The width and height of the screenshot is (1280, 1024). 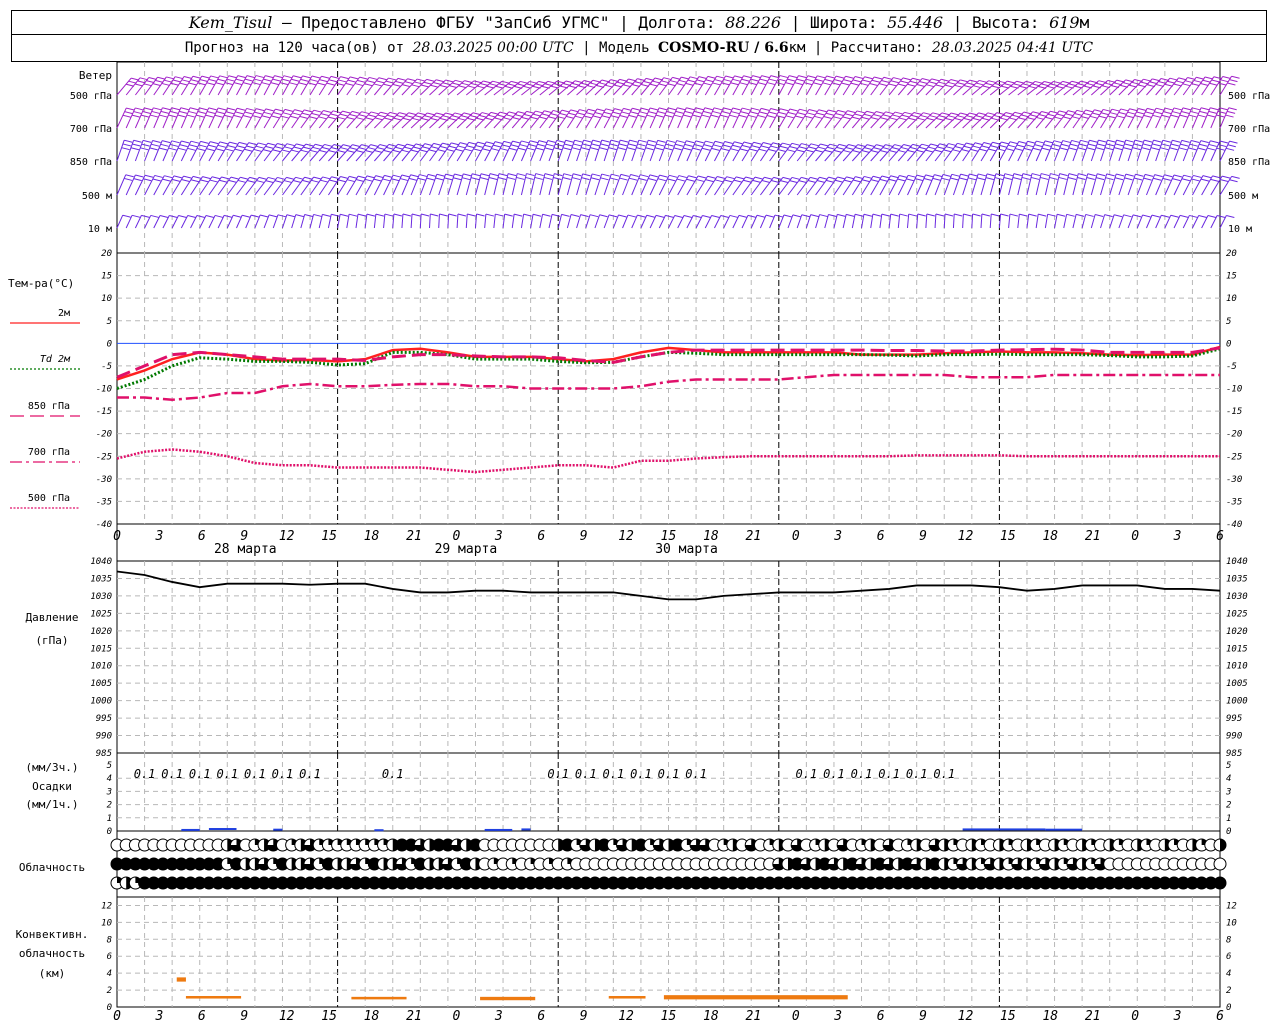 I want to click on precip-bar, so click(x=1064, y=829).